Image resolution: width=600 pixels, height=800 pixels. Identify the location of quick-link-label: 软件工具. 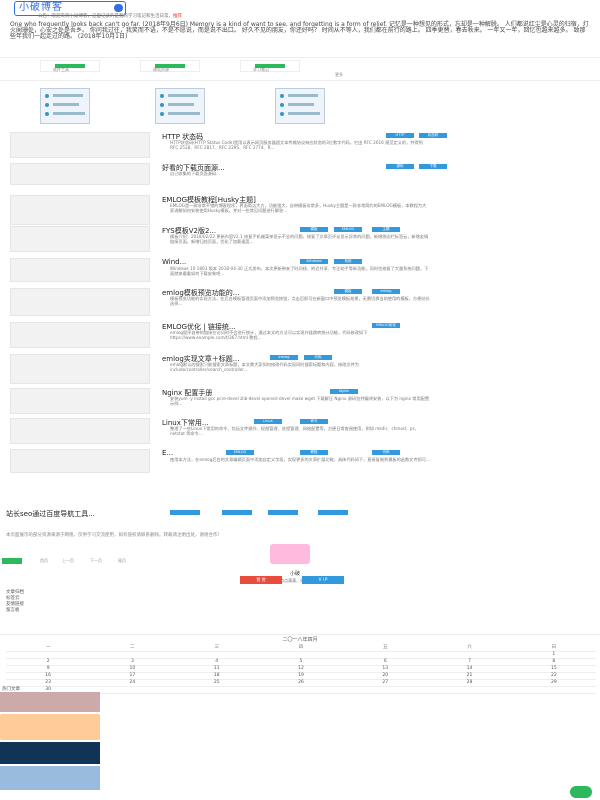
(61, 69).